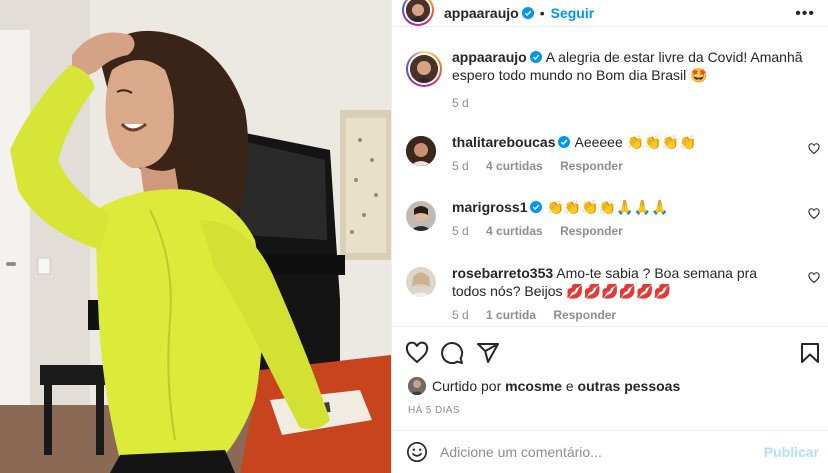  What do you see at coordinates (511, 315) in the screenshot?
I see `comment-likes: 1 curtida` at bounding box center [511, 315].